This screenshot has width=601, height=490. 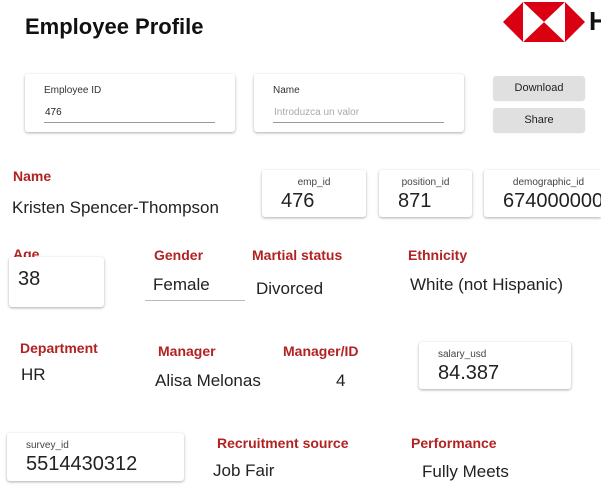 I want to click on employee-id-label: Employee ID, so click(x=73, y=90).